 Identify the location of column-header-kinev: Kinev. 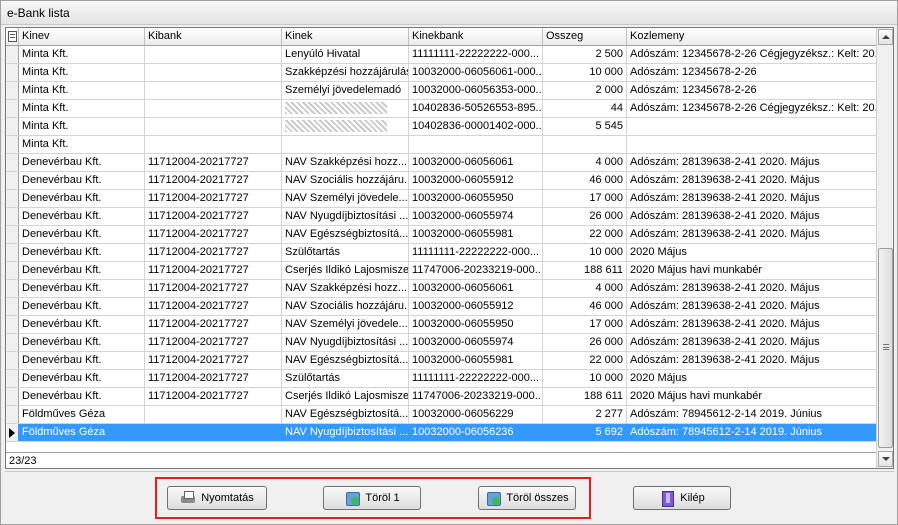
(82, 36).